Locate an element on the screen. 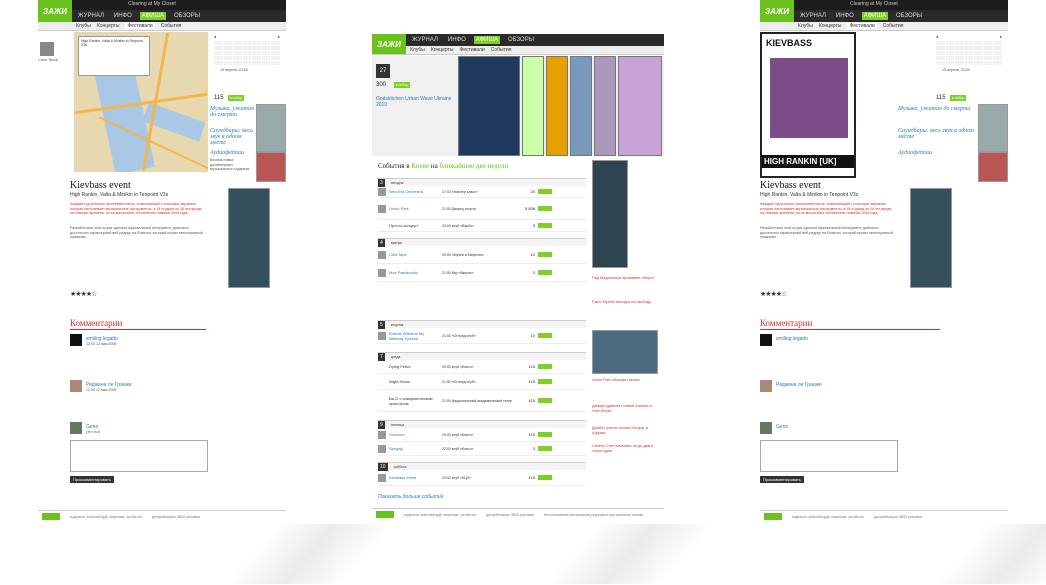  event-row: Night Music 21:00 «Оглоед клуб» 115 is located at coordinates (482, 382).